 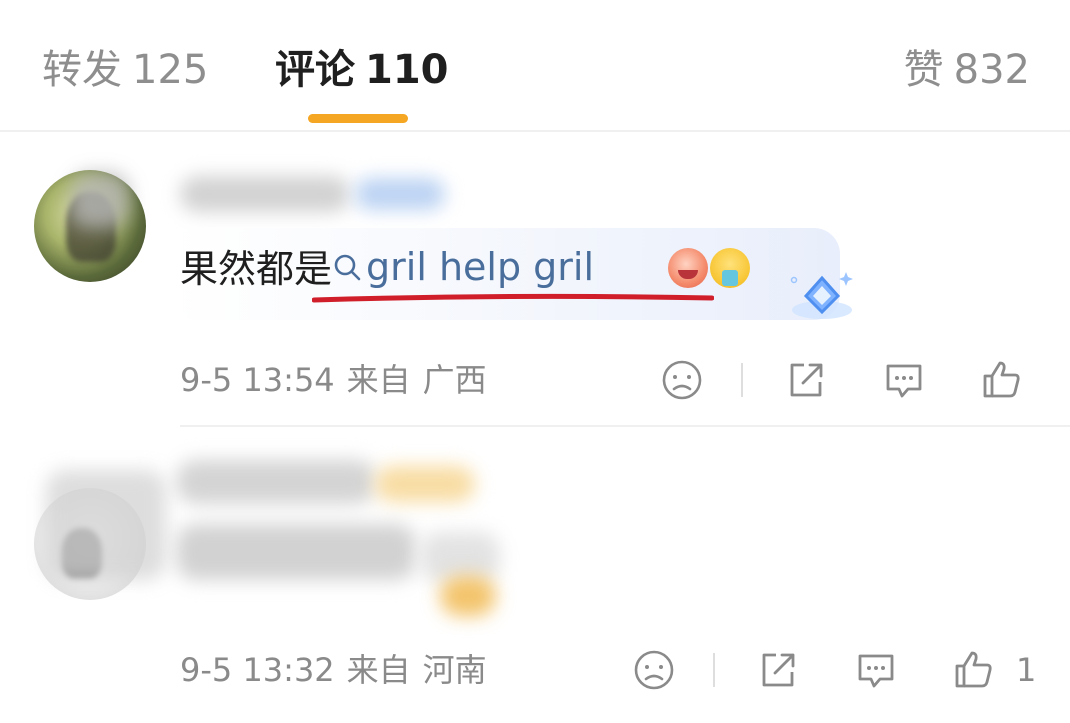 What do you see at coordinates (730, 268) in the screenshot?
I see `vomit-face-emoji-icon` at bounding box center [730, 268].